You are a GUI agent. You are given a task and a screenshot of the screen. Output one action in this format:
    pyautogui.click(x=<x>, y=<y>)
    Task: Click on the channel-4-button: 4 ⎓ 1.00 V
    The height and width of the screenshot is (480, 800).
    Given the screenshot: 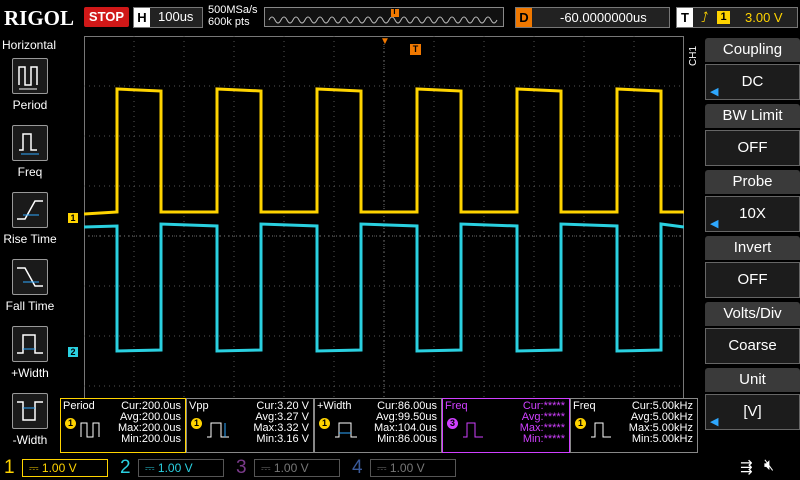 What is the action you would take?
    pyautogui.click(x=406, y=468)
    